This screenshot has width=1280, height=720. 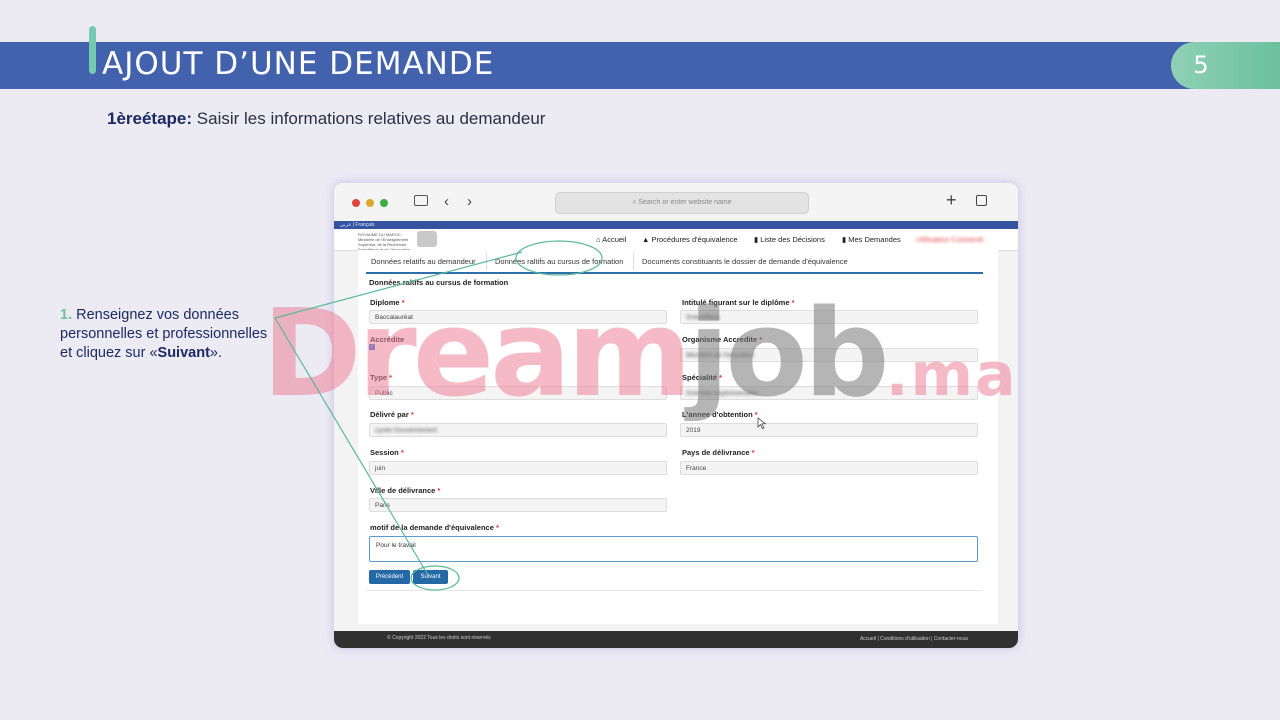 What do you see at coordinates (351, 446) in the screenshot?
I see `callout-line-button` at bounding box center [351, 446].